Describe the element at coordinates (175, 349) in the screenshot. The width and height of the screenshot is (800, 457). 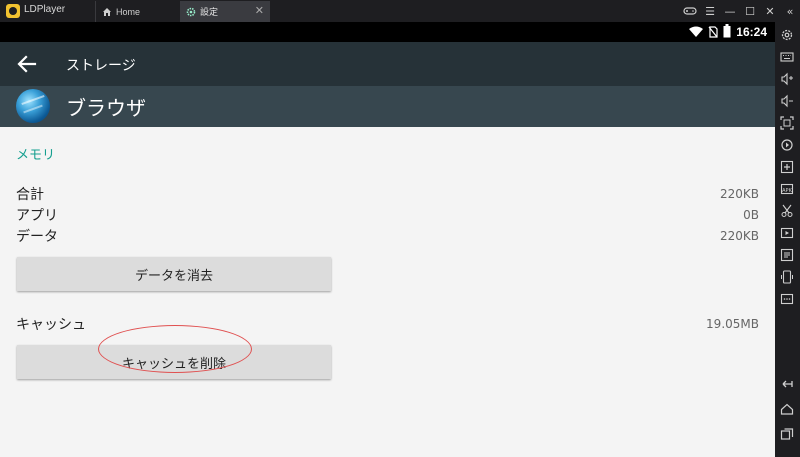
I see `highlight-ellipse` at that location.